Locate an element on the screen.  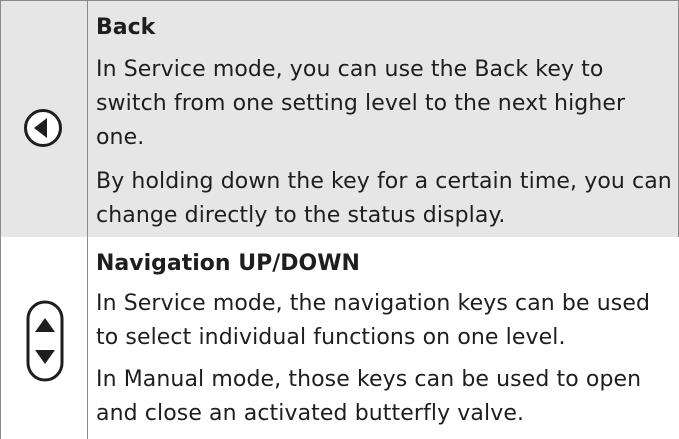
key-title-back: Back is located at coordinates (126, 27).